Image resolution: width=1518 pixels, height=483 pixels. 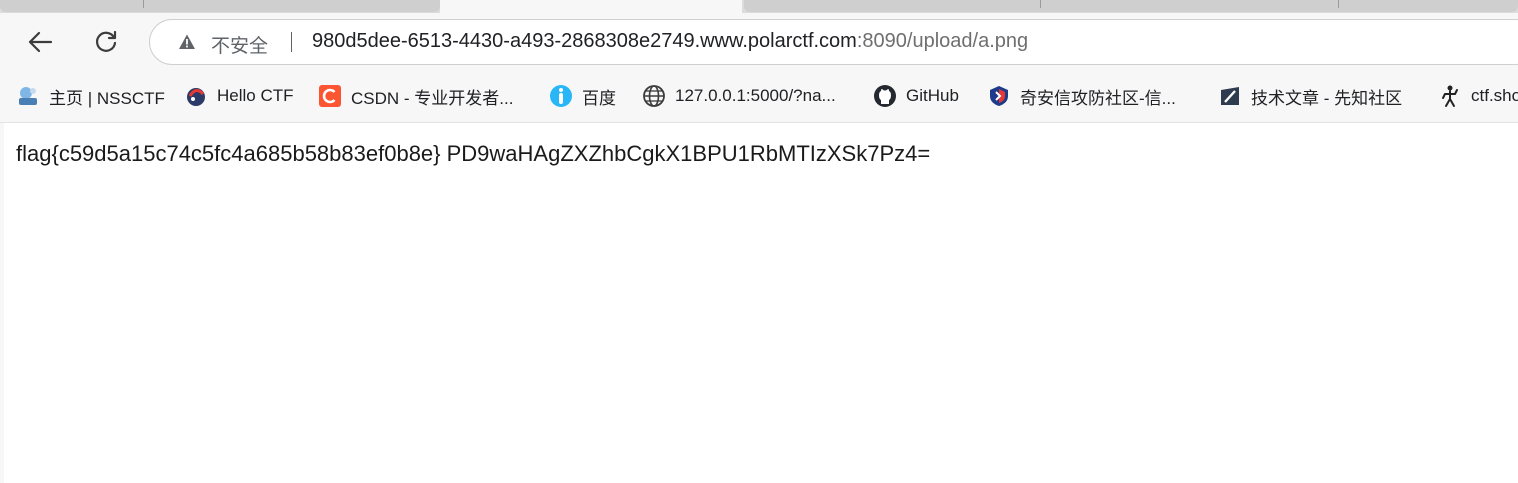 I want to click on nssctf-icon, so click(x=28, y=96).